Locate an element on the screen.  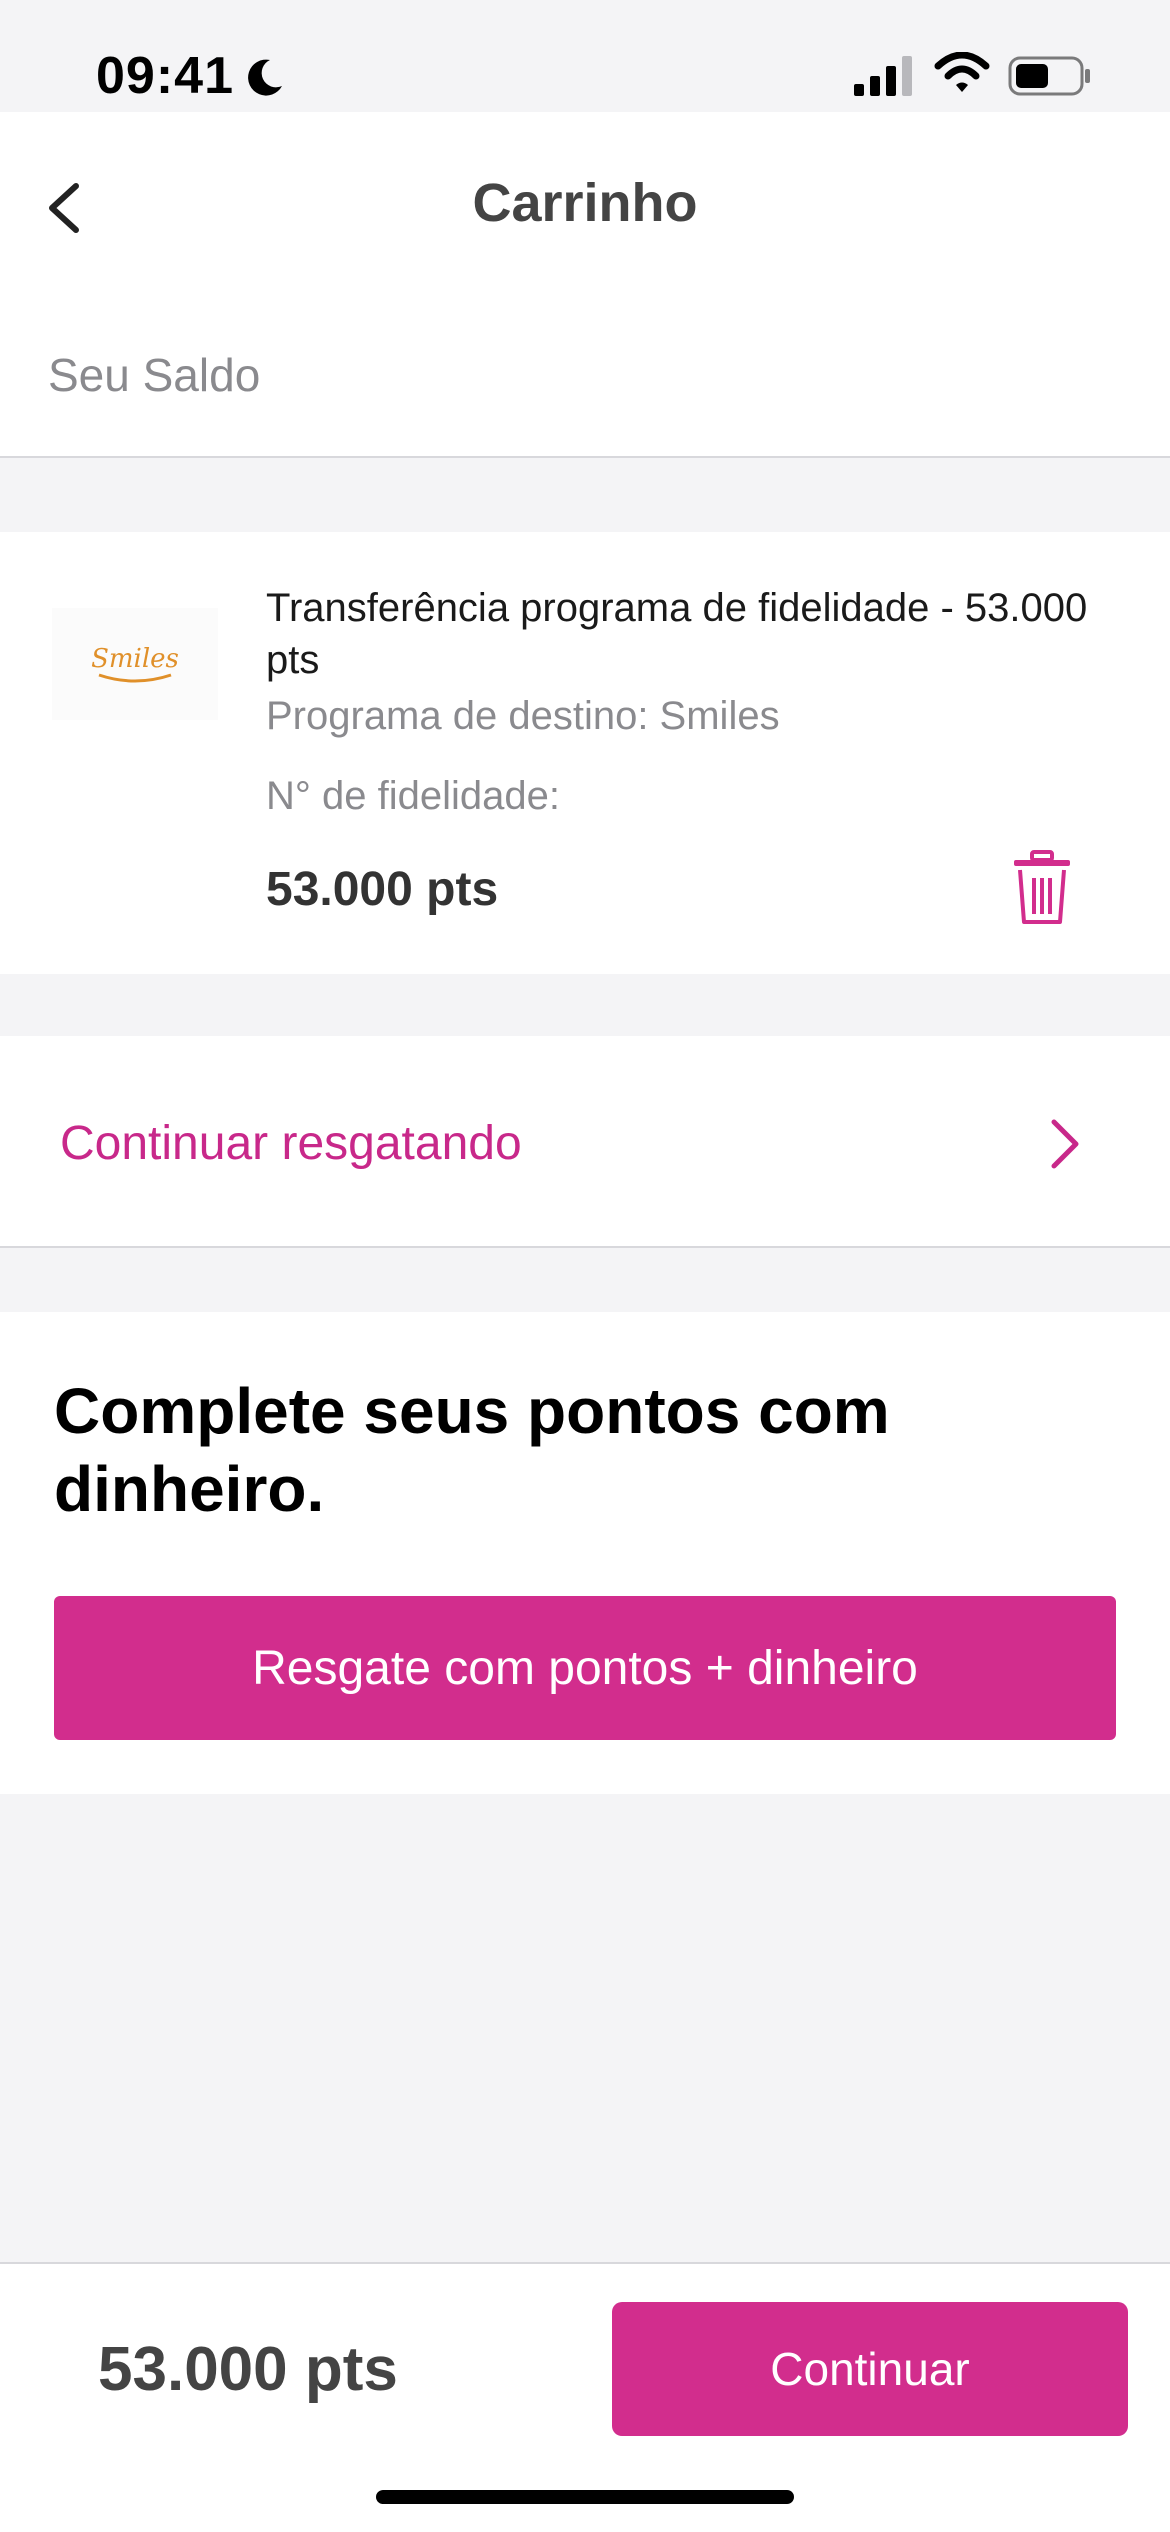
item-destination: Programa de destino: Smiles is located at coordinates (523, 716).